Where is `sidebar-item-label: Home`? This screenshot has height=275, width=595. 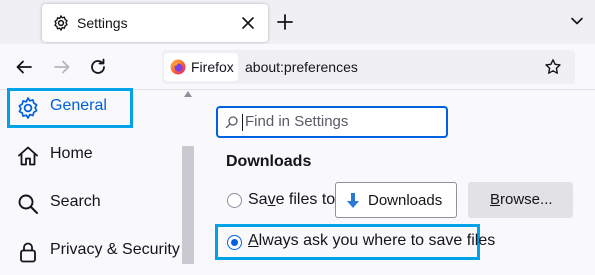 sidebar-item-label: Home is located at coordinates (71, 153).